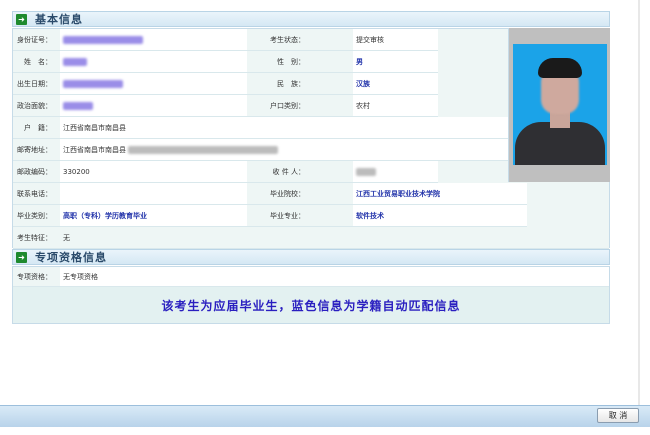 The height and width of the screenshot is (435, 650). I want to click on table-row: 邮寄地址： 江西省南昌市南昌县, so click(261, 150).